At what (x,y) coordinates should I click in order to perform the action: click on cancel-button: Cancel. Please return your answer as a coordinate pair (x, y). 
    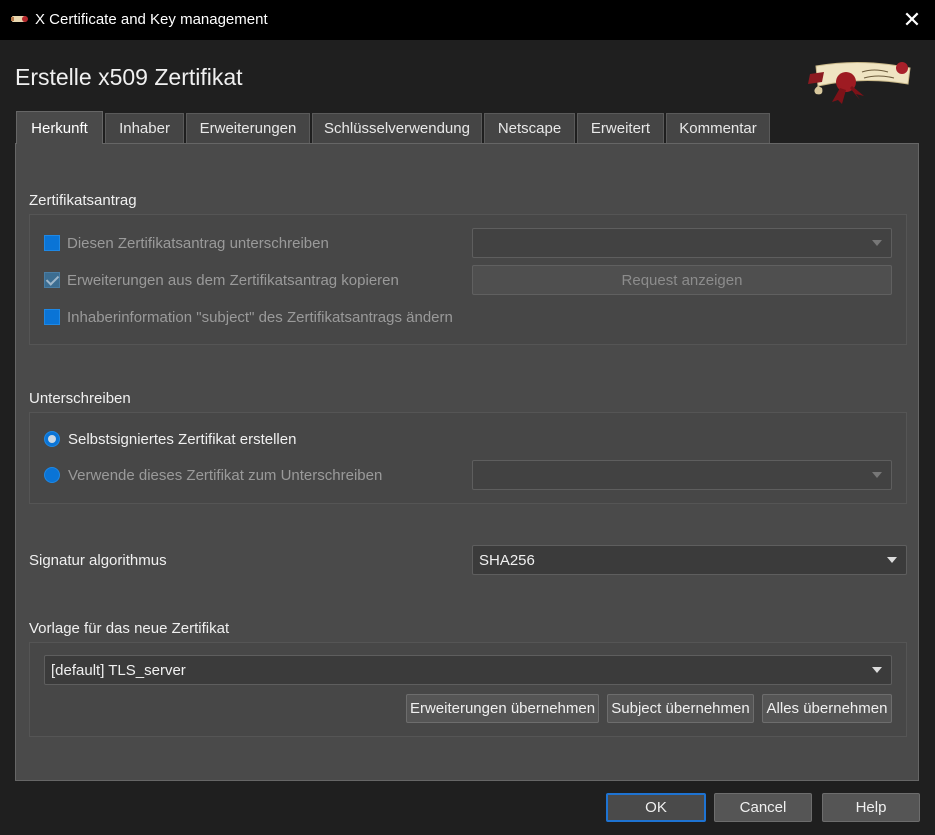
    Looking at the image, I should click on (763, 807).